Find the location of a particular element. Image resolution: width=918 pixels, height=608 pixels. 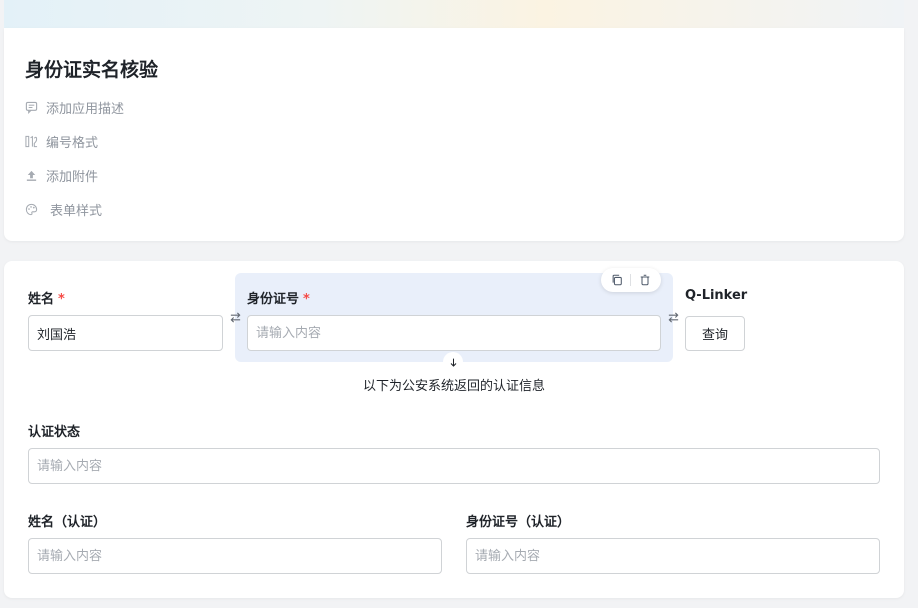

add-description-link: 添加应用描述 is located at coordinates (74, 107).